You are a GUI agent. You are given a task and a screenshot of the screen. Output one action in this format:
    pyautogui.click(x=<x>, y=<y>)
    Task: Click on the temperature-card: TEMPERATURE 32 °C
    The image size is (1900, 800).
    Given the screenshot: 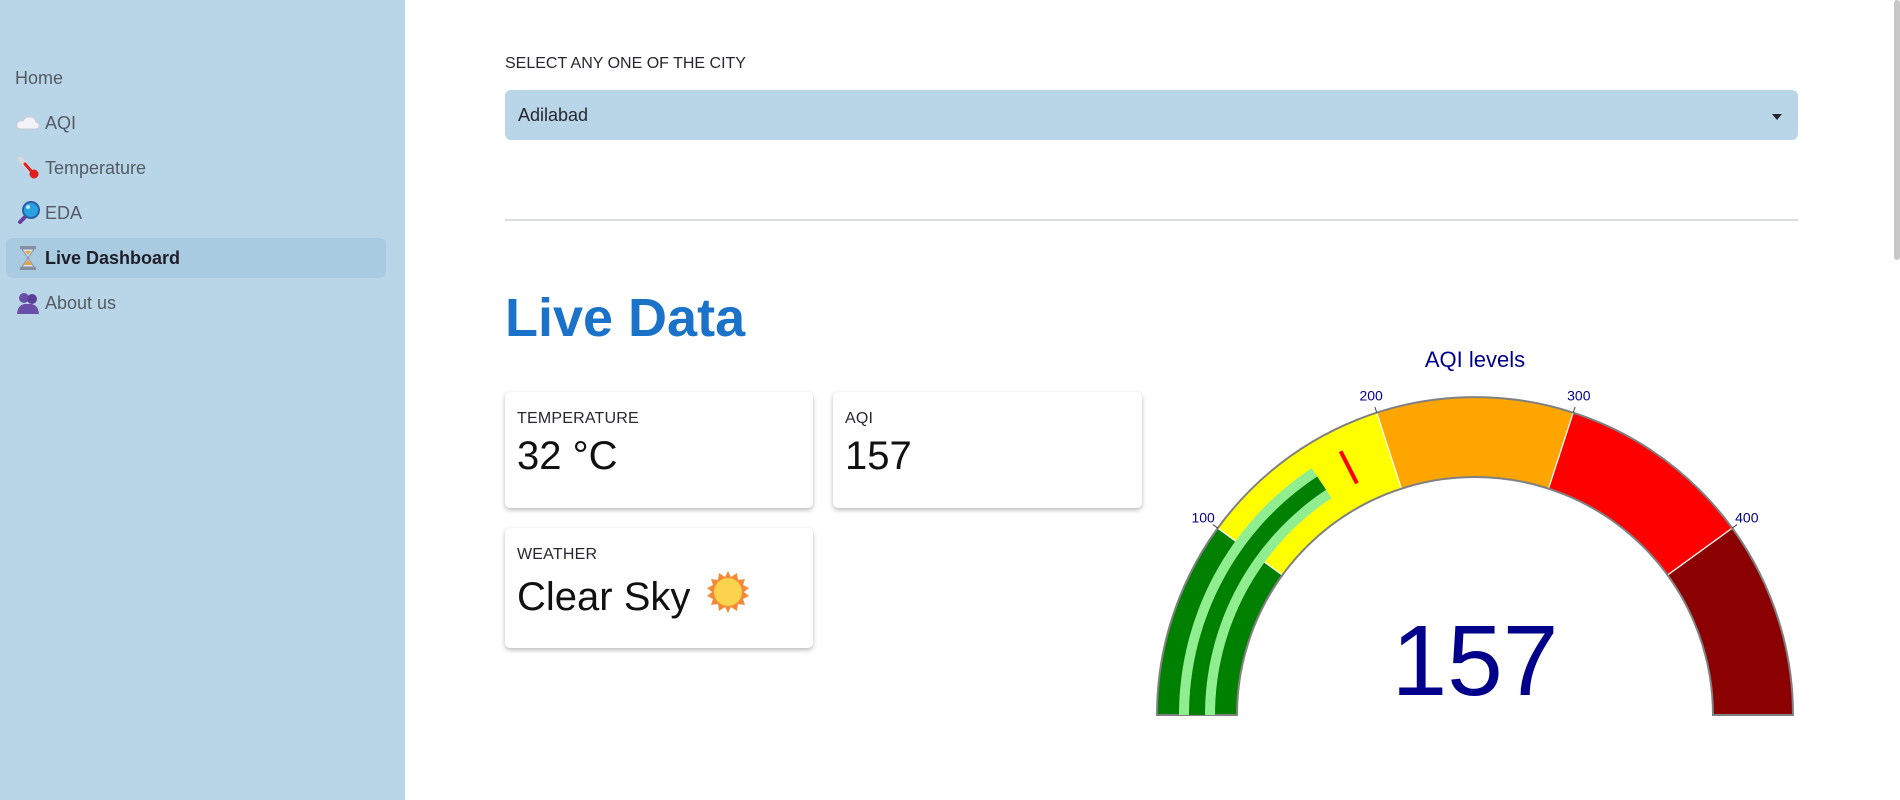 What is the action you would take?
    pyautogui.click(x=659, y=450)
    